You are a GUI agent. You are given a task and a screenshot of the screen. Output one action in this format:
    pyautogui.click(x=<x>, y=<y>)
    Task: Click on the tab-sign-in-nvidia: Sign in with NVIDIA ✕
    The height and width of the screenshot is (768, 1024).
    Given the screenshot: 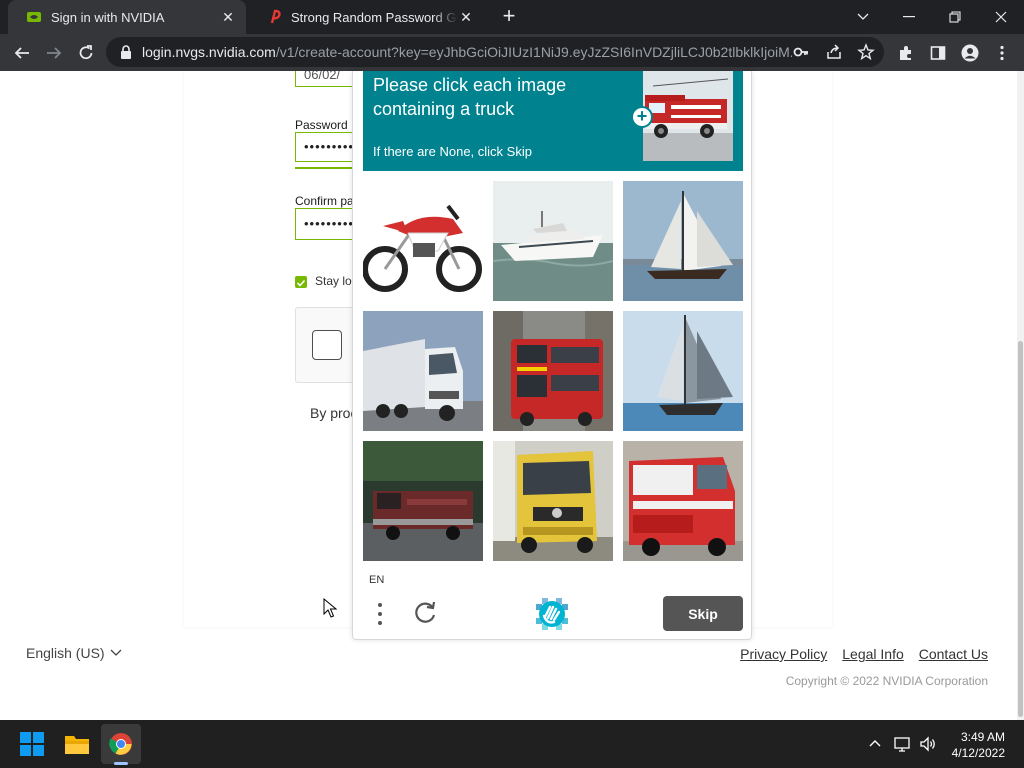 What is the action you would take?
    pyautogui.click(x=127, y=17)
    